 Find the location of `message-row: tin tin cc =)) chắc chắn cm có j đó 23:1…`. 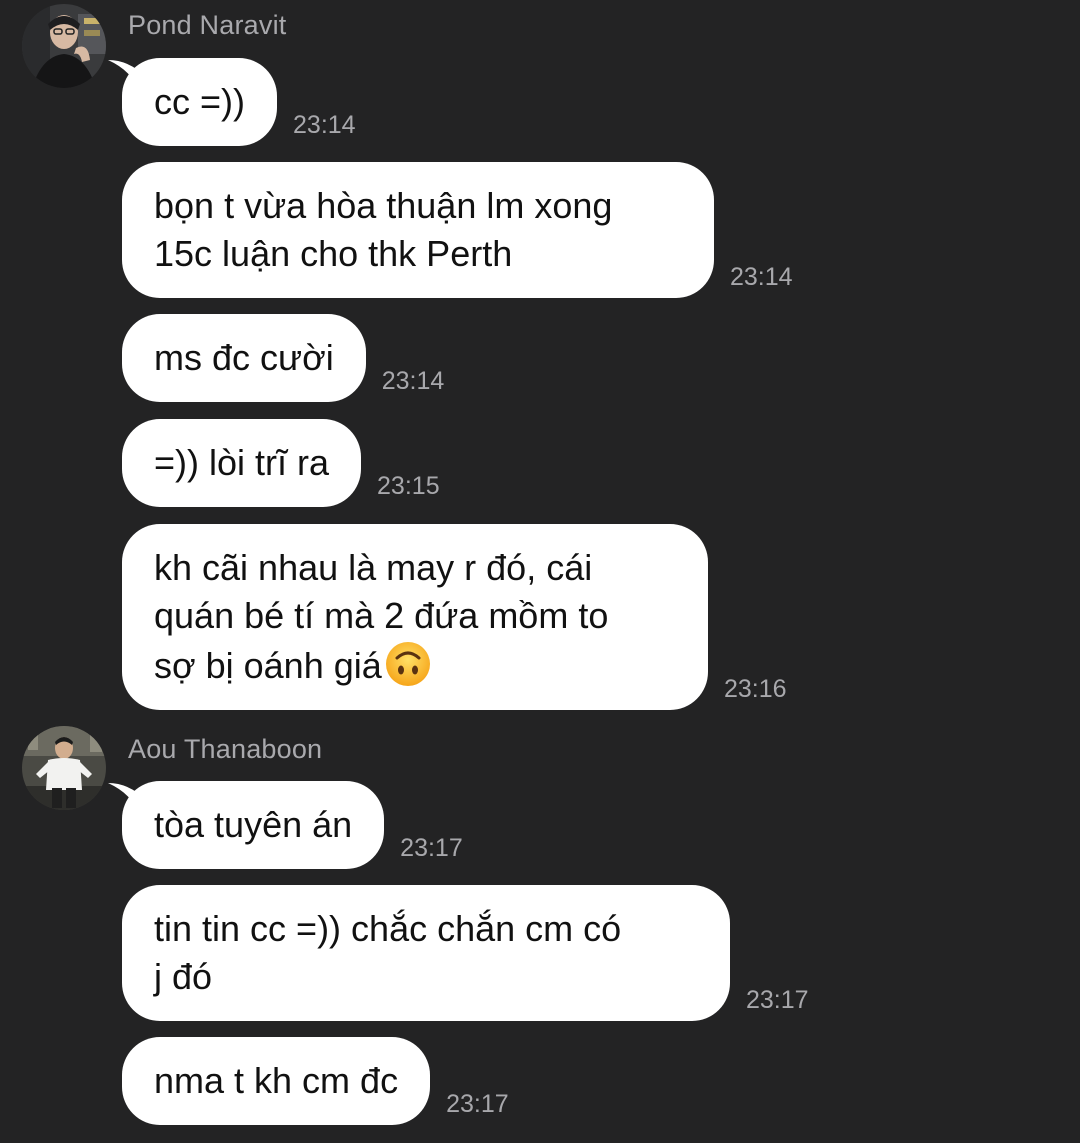

message-row: tin tin cc =)) chắc chắn cm có j đó 23:1… is located at coordinates (465, 953).